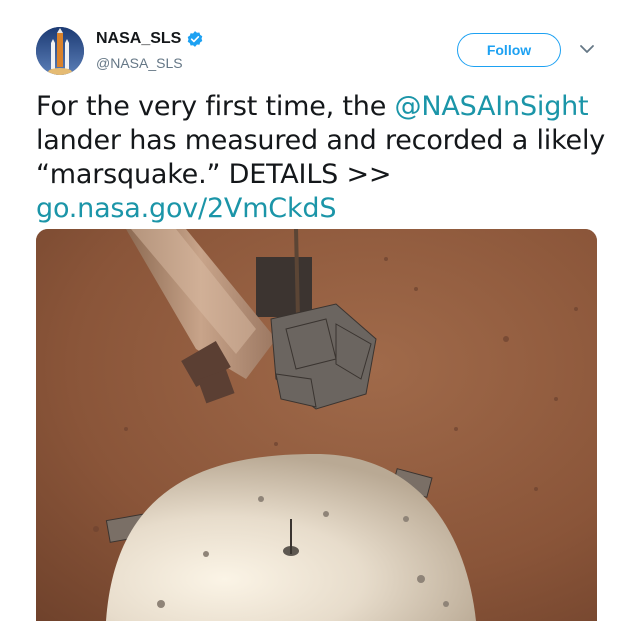 The width and height of the screenshot is (634, 621). I want to click on tweet-url-link: go.nasa.gov/2VmCkdS, so click(316, 209).